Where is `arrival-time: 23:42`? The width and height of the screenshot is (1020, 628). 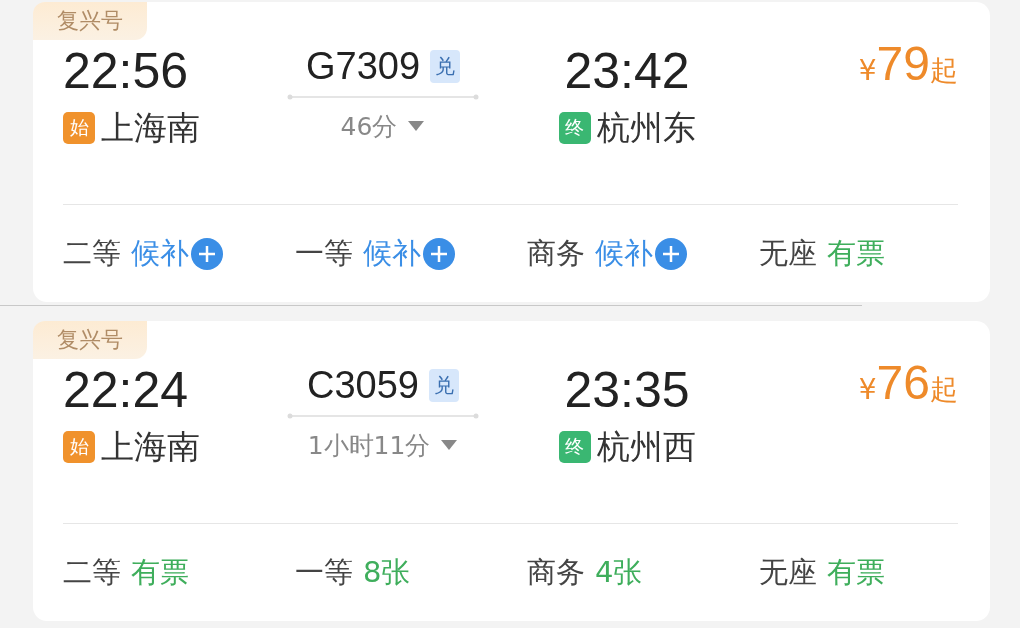
arrival-time: 23:42 is located at coordinates (627, 71).